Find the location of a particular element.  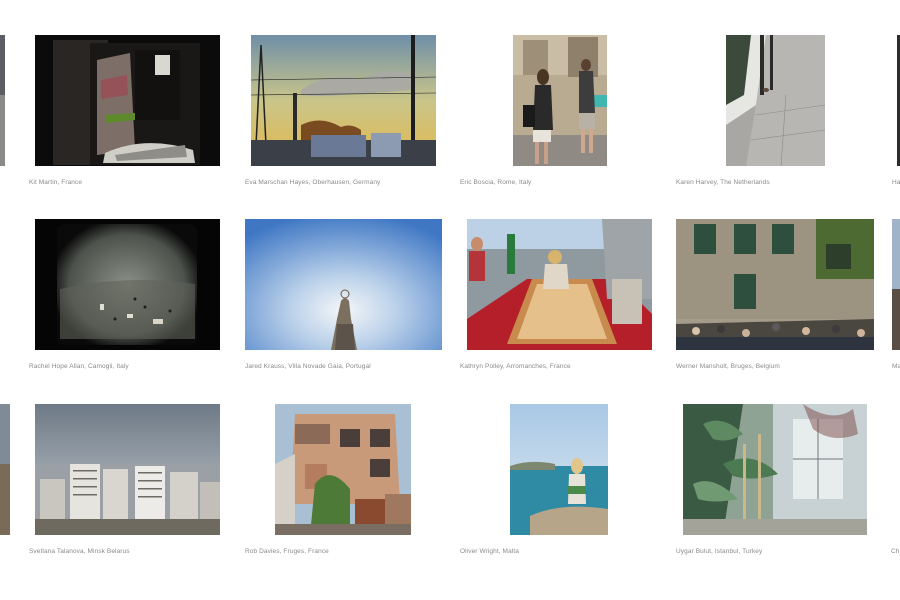

caption-eric-boscia: Eric Boscia, Rome, Italy is located at coordinates (496, 182).